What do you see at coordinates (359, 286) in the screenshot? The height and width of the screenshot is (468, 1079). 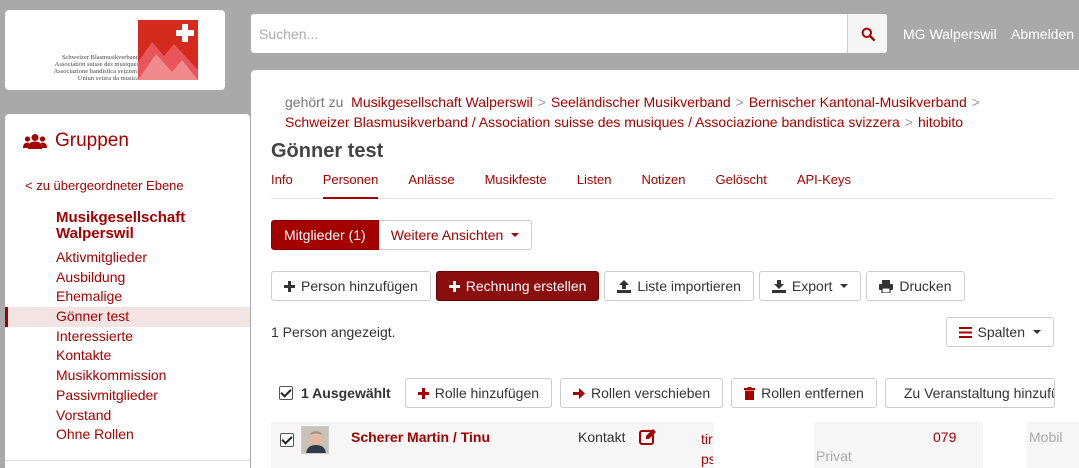 I see `add-person-label: Person hinzufügen` at bounding box center [359, 286].